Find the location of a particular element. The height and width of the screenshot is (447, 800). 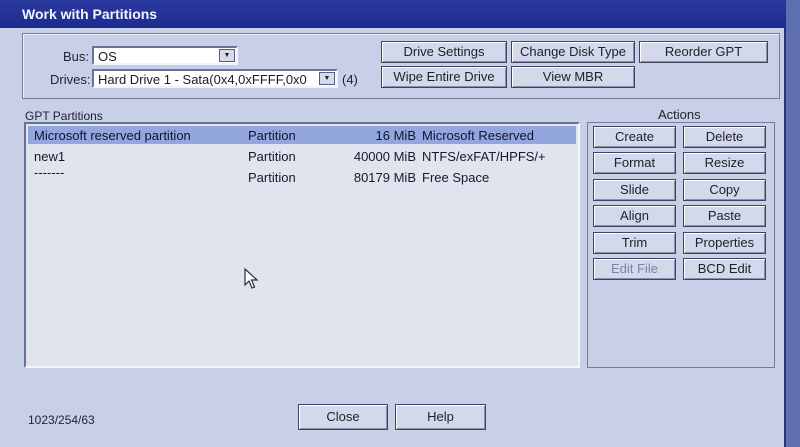

window-title: Work with Partitions is located at coordinates (393, 14).